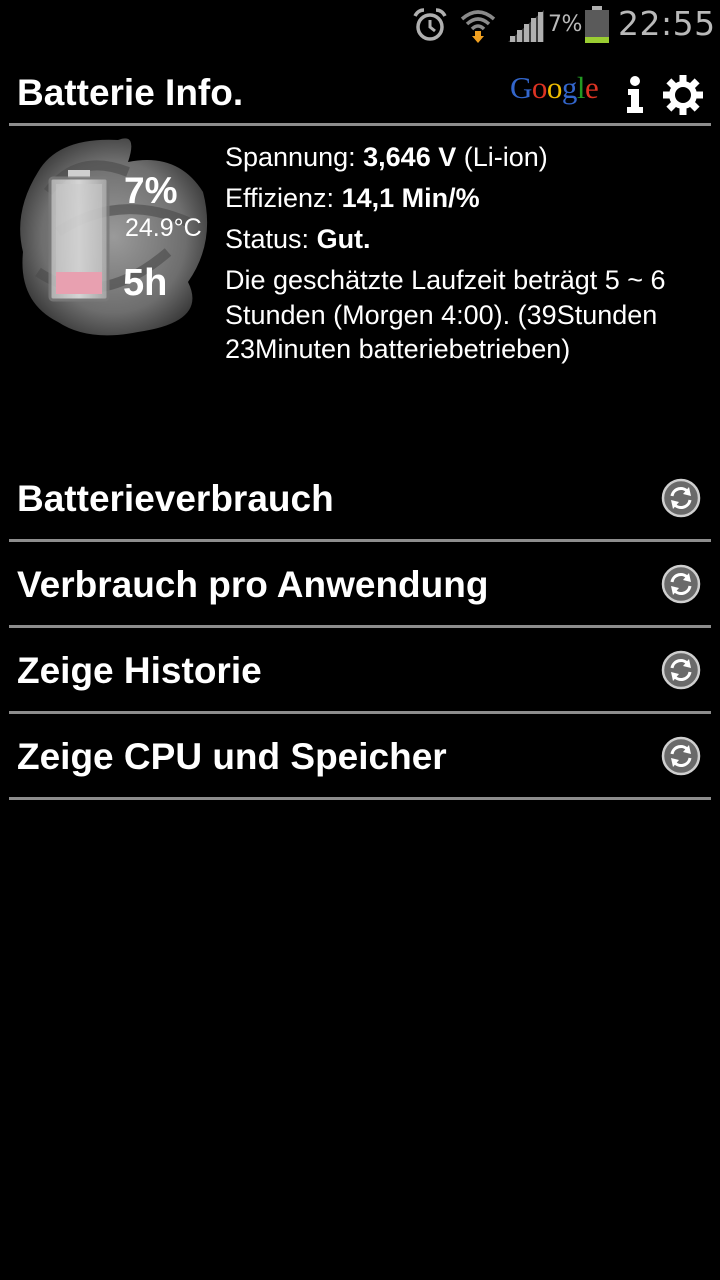 The height and width of the screenshot is (1280, 720). I want to click on voltage-type: (Li-ion), so click(505, 157).